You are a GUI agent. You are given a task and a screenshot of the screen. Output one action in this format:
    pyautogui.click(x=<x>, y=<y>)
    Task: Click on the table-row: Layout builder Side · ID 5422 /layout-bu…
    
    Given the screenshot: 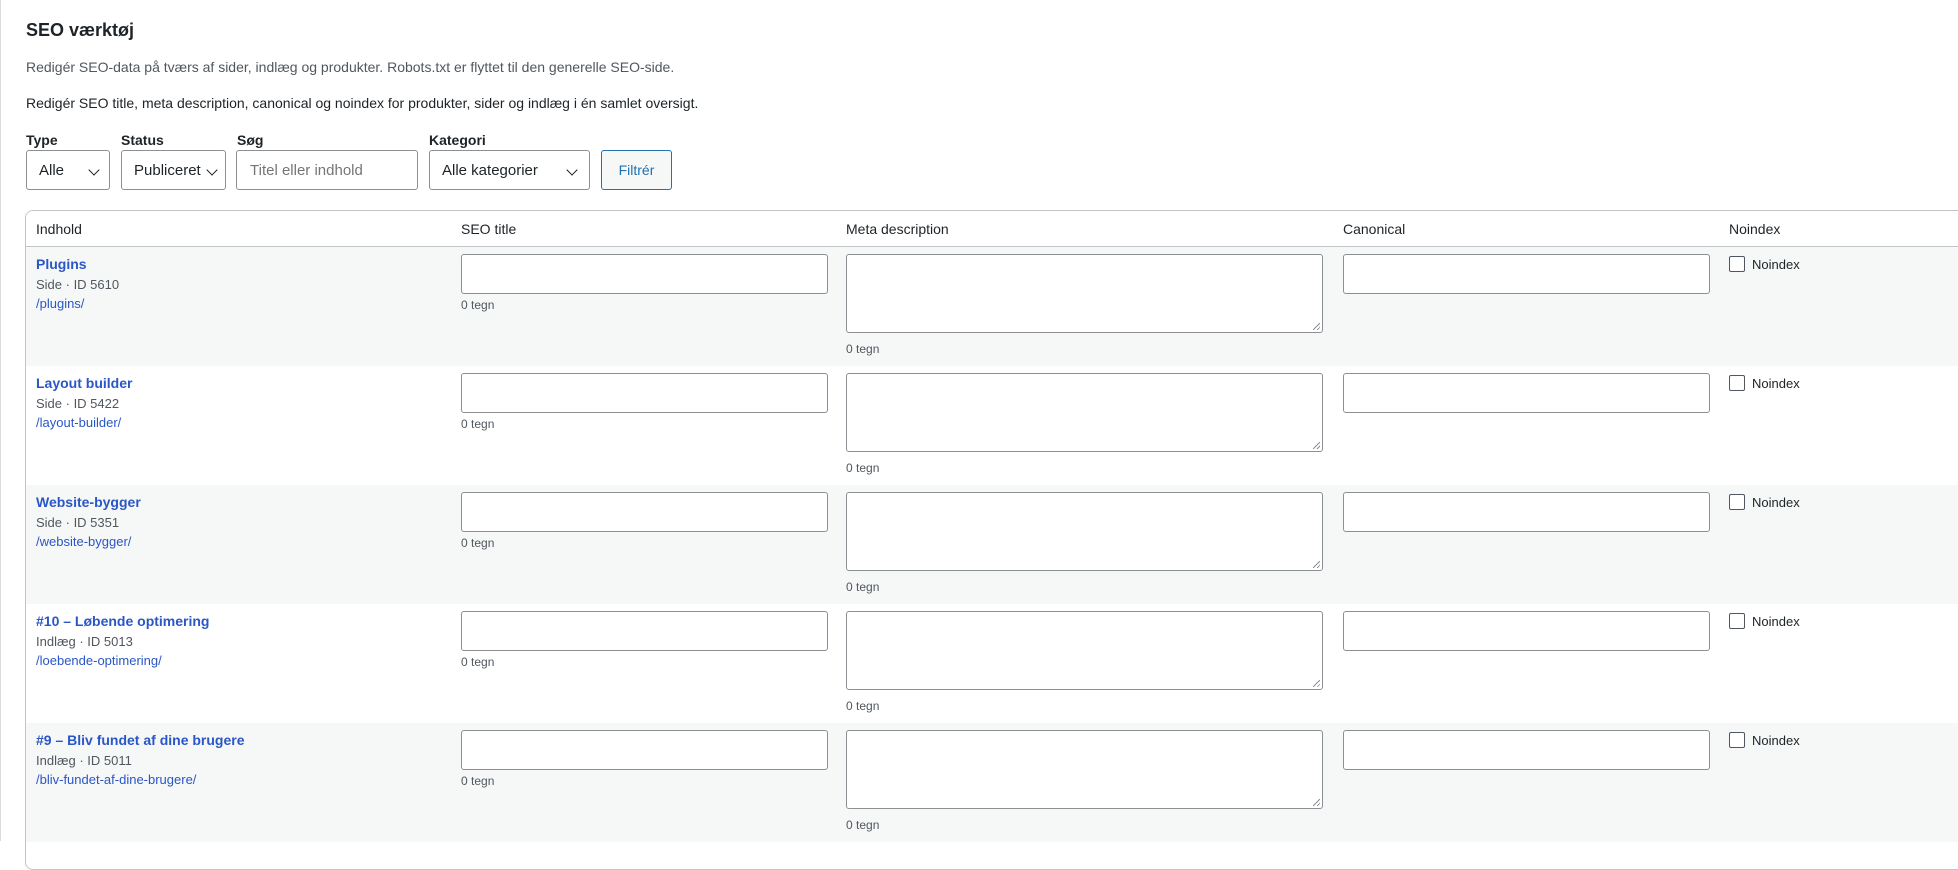 What is the action you would take?
    pyautogui.click(x=992, y=425)
    